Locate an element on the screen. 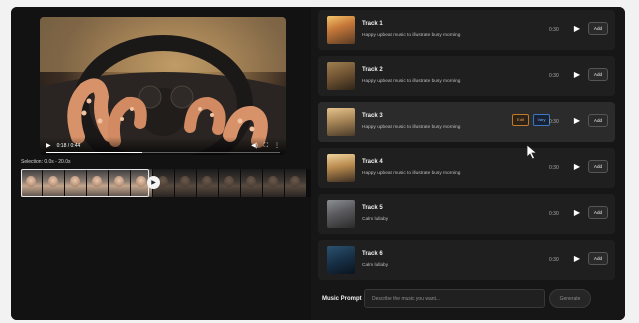 This screenshot has height=323, width=639. generate-button: Generate is located at coordinates (570, 298).